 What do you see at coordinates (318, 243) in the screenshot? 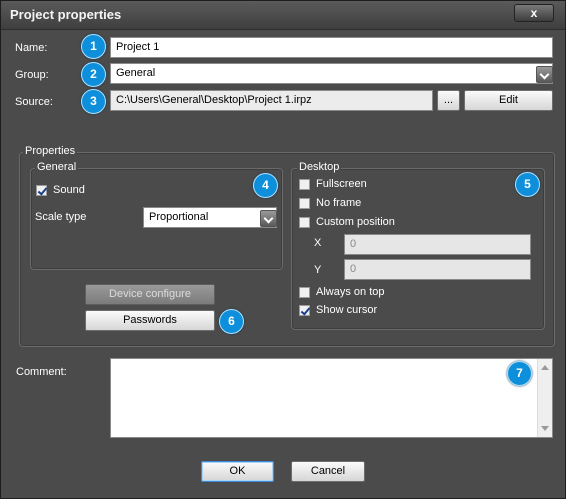
I see `x-label: X` at bounding box center [318, 243].